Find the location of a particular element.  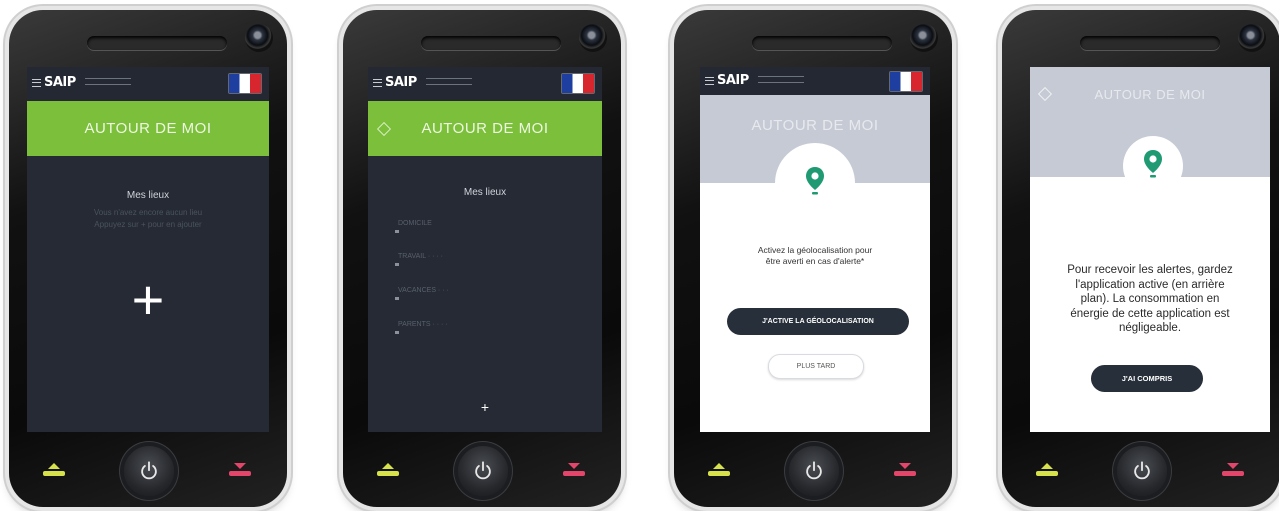

place-item: DOMICILE is located at coordinates (413, 226).